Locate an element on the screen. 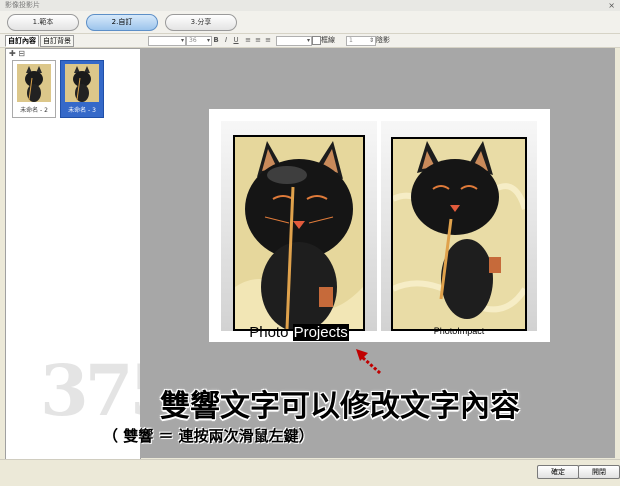  footer-bar: 確定 開閉 is located at coordinates (310, 472).